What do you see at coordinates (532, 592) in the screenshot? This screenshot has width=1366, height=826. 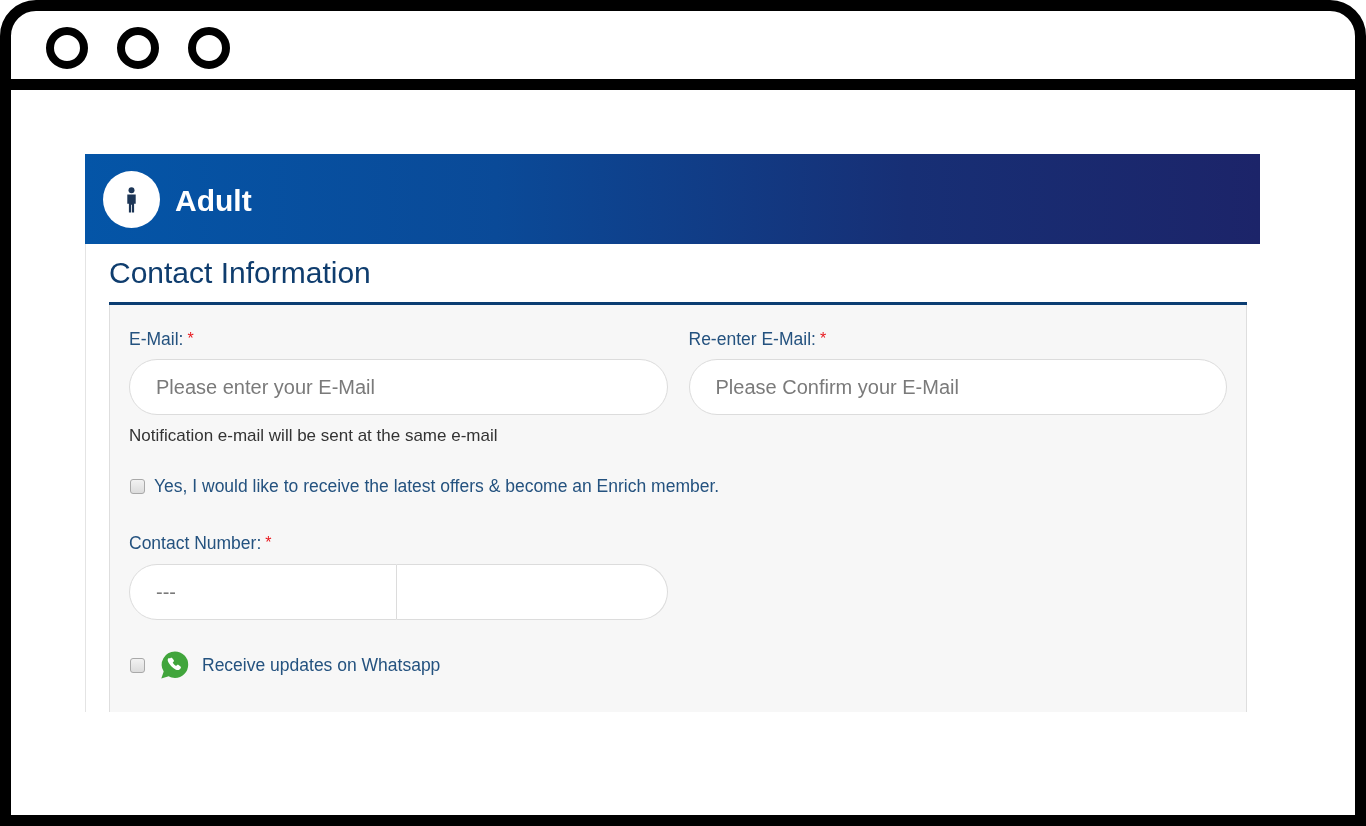 I see `phone-number-field` at bounding box center [532, 592].